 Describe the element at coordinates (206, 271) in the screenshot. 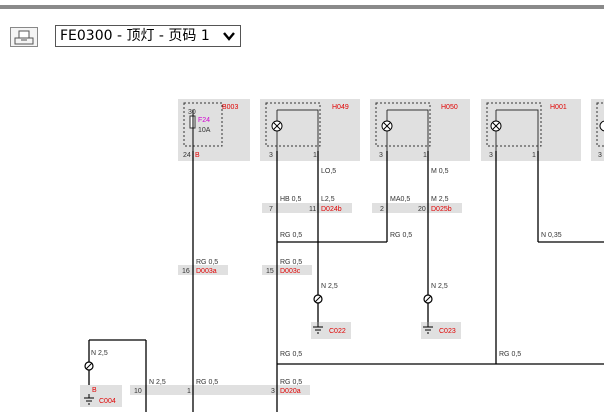

I see `d003a-label: D003a` at that location.